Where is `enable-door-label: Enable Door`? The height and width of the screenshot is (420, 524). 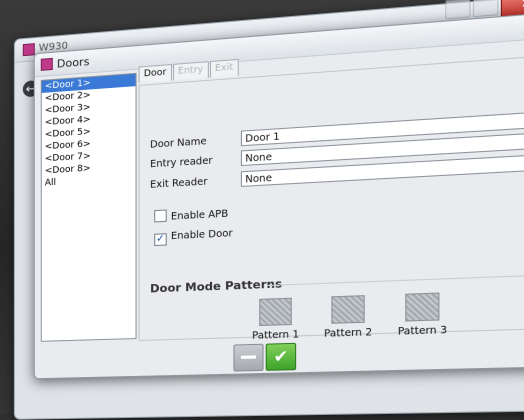
enable-door-label: Enable Door is located at coordinates (202, 235).